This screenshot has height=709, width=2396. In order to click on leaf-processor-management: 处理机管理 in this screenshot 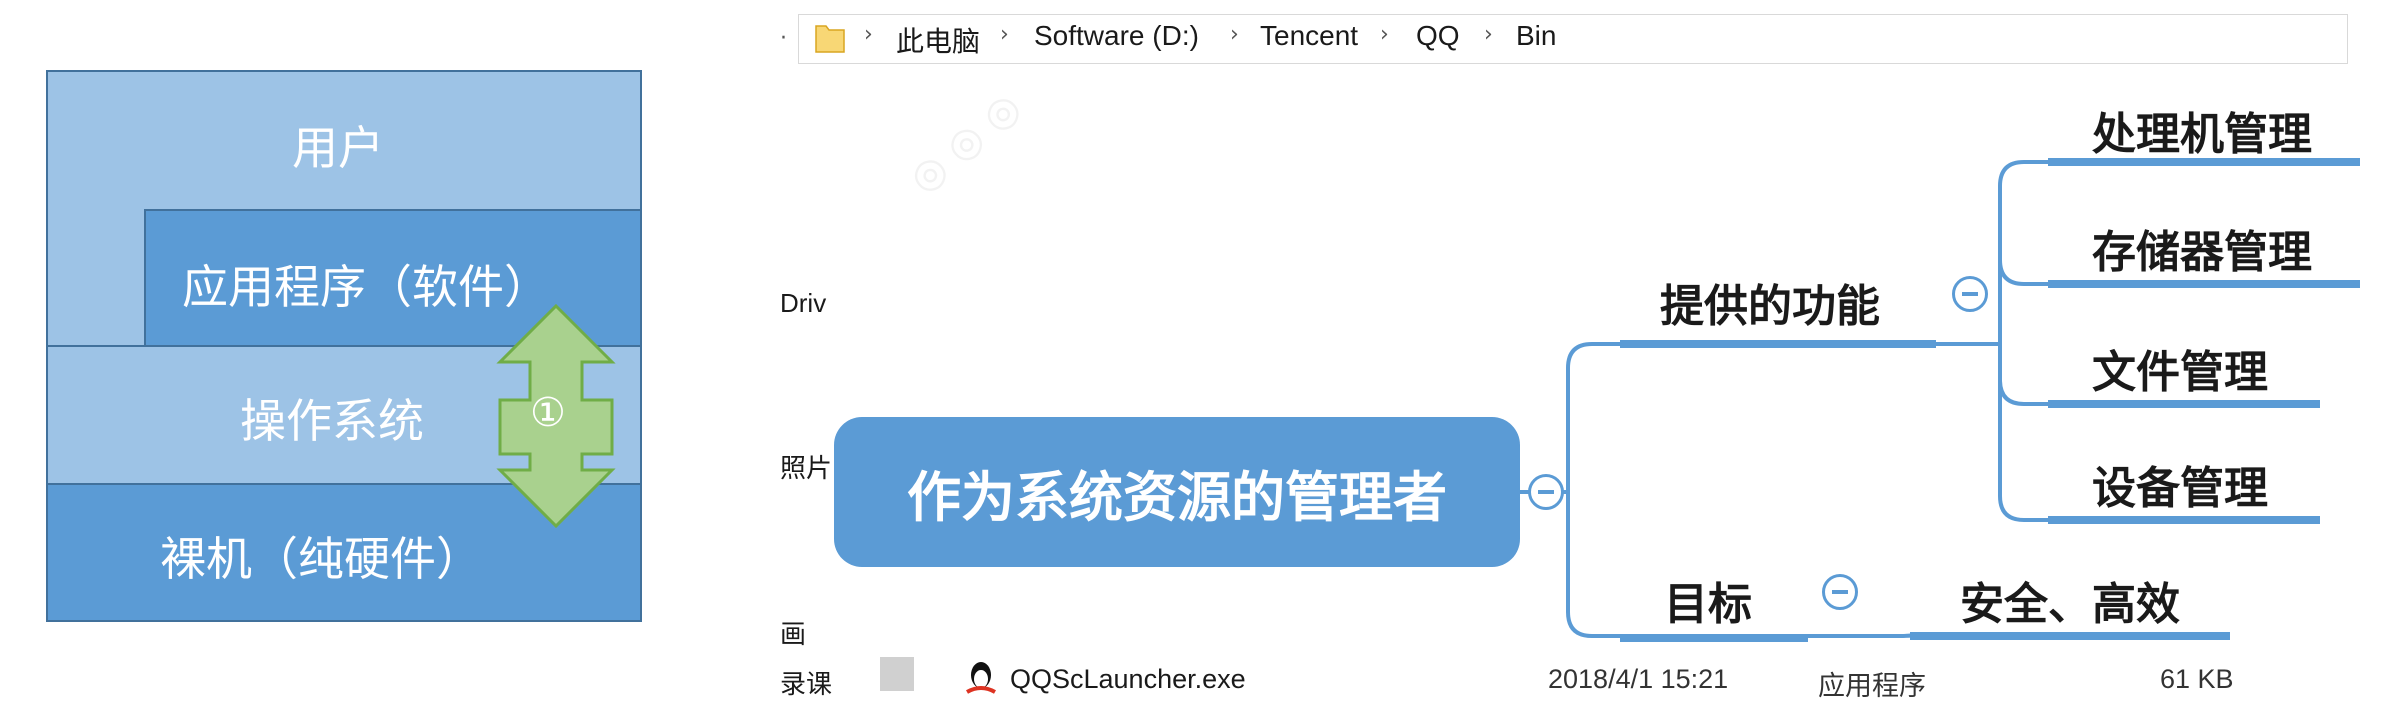, I will do `click(2202, 130)`.